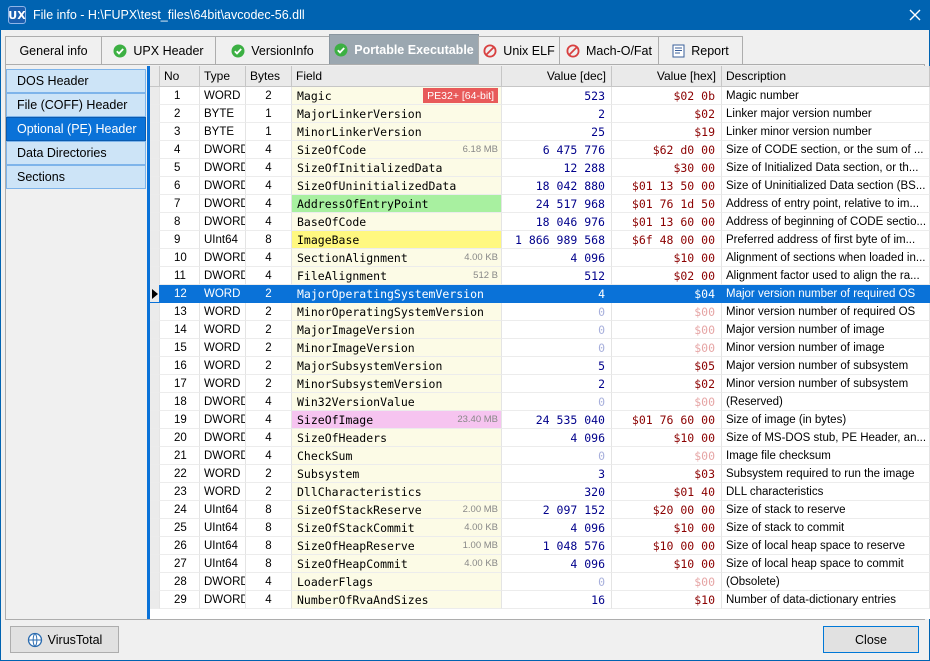 The image size is (930, 661). I want to click on cell-dec: 1 866 989 568, so click(557, 240).